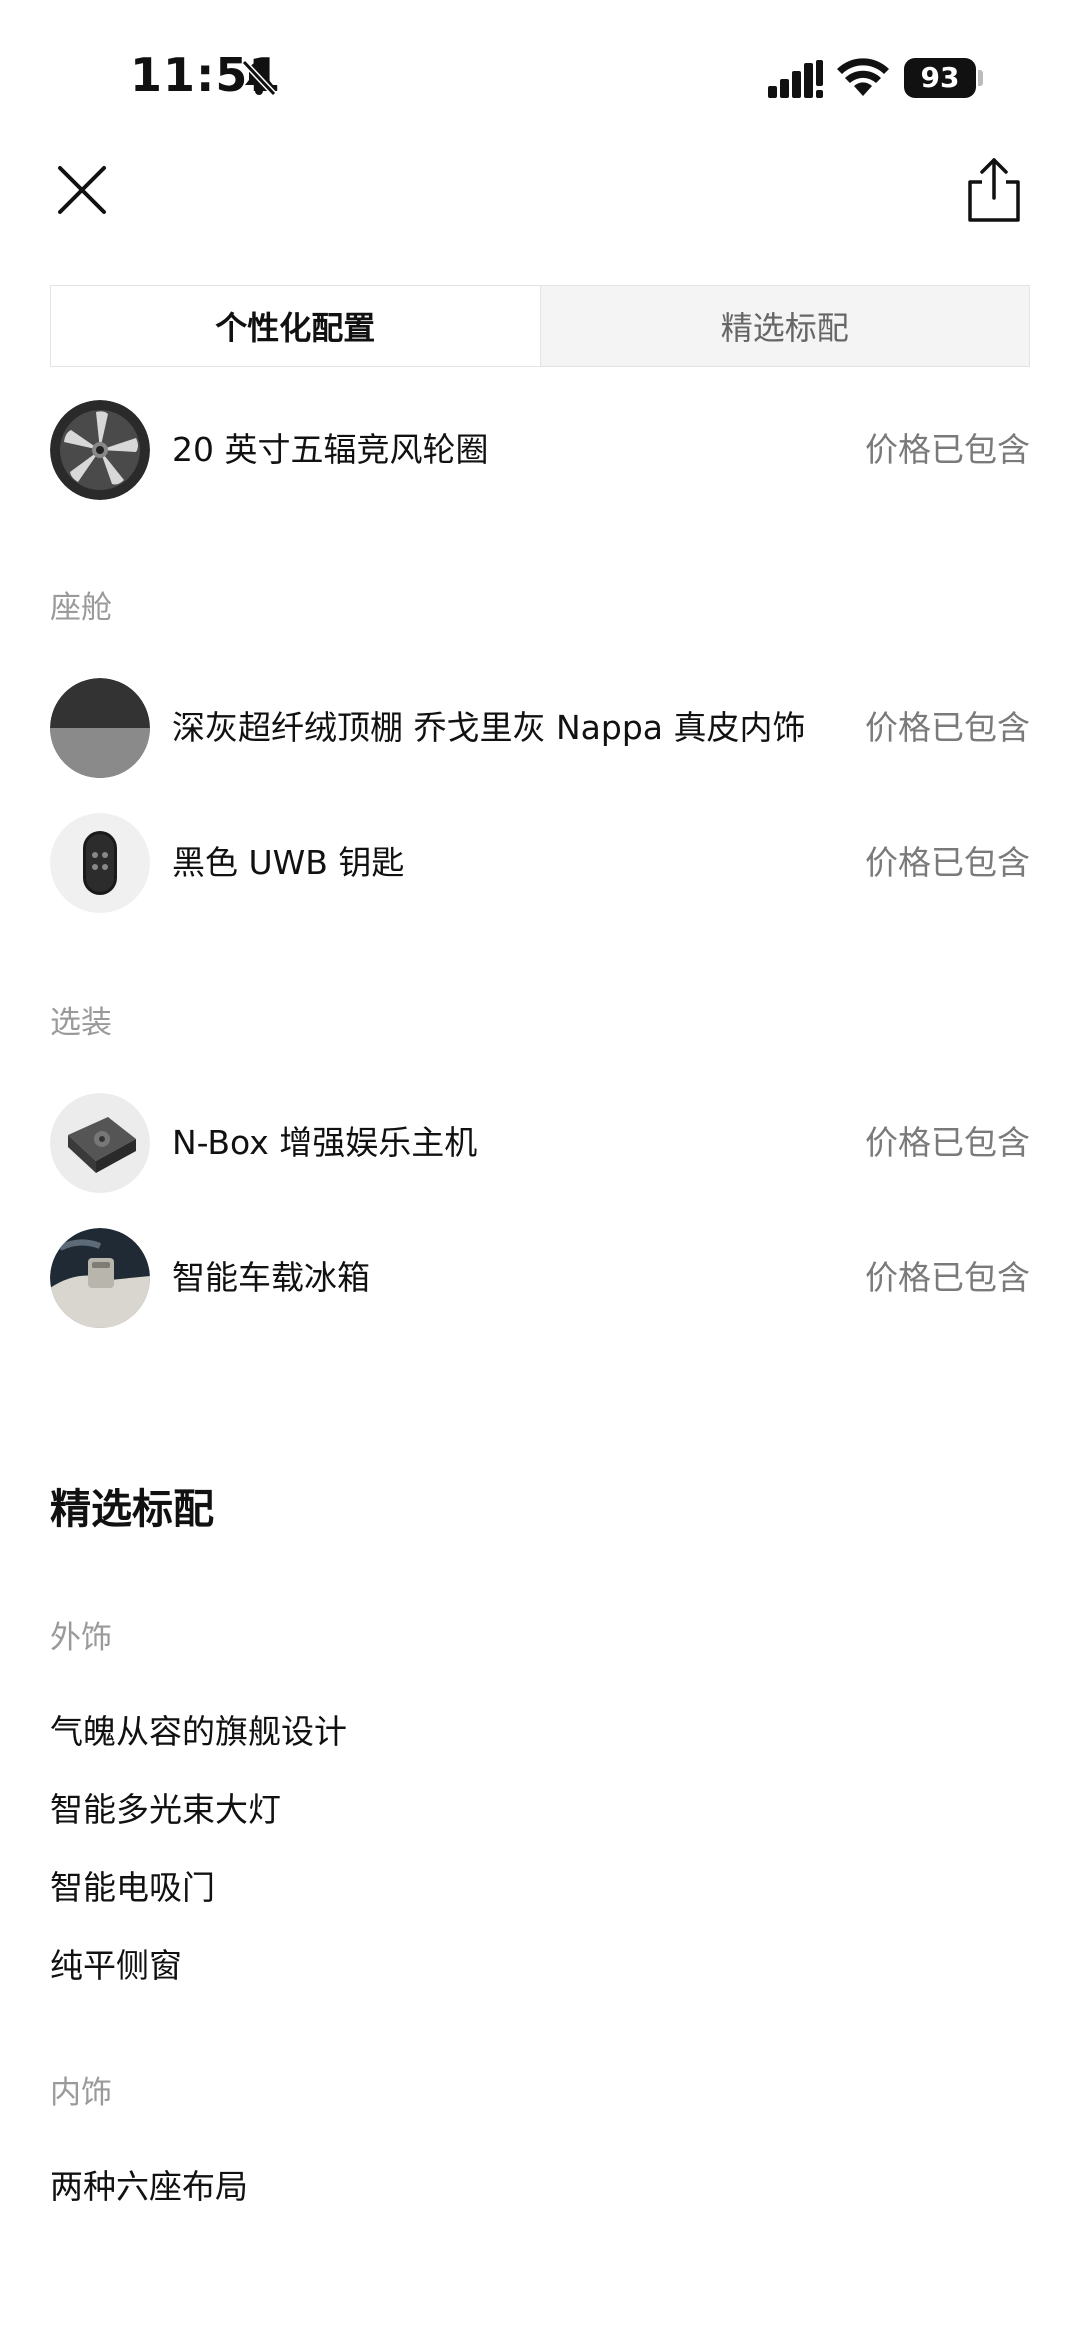  I want to click on exterior-item: 气魄从容的旗舰设计, so click(198, 1731).